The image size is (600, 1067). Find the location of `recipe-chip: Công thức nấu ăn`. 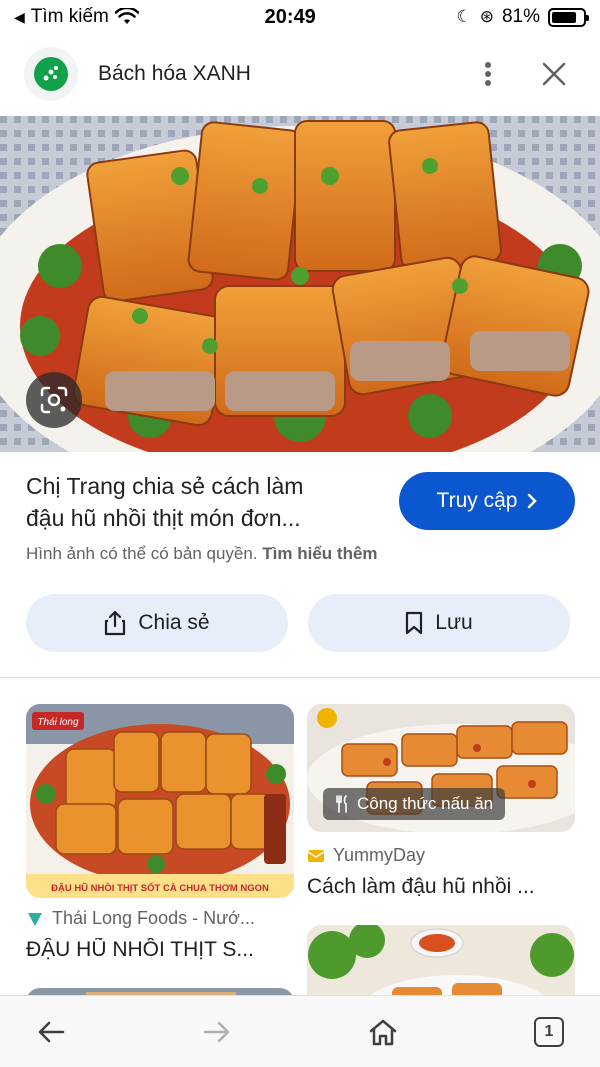

recipe-chip: Công thức nấu ăn is located at coordinates (414, 804).